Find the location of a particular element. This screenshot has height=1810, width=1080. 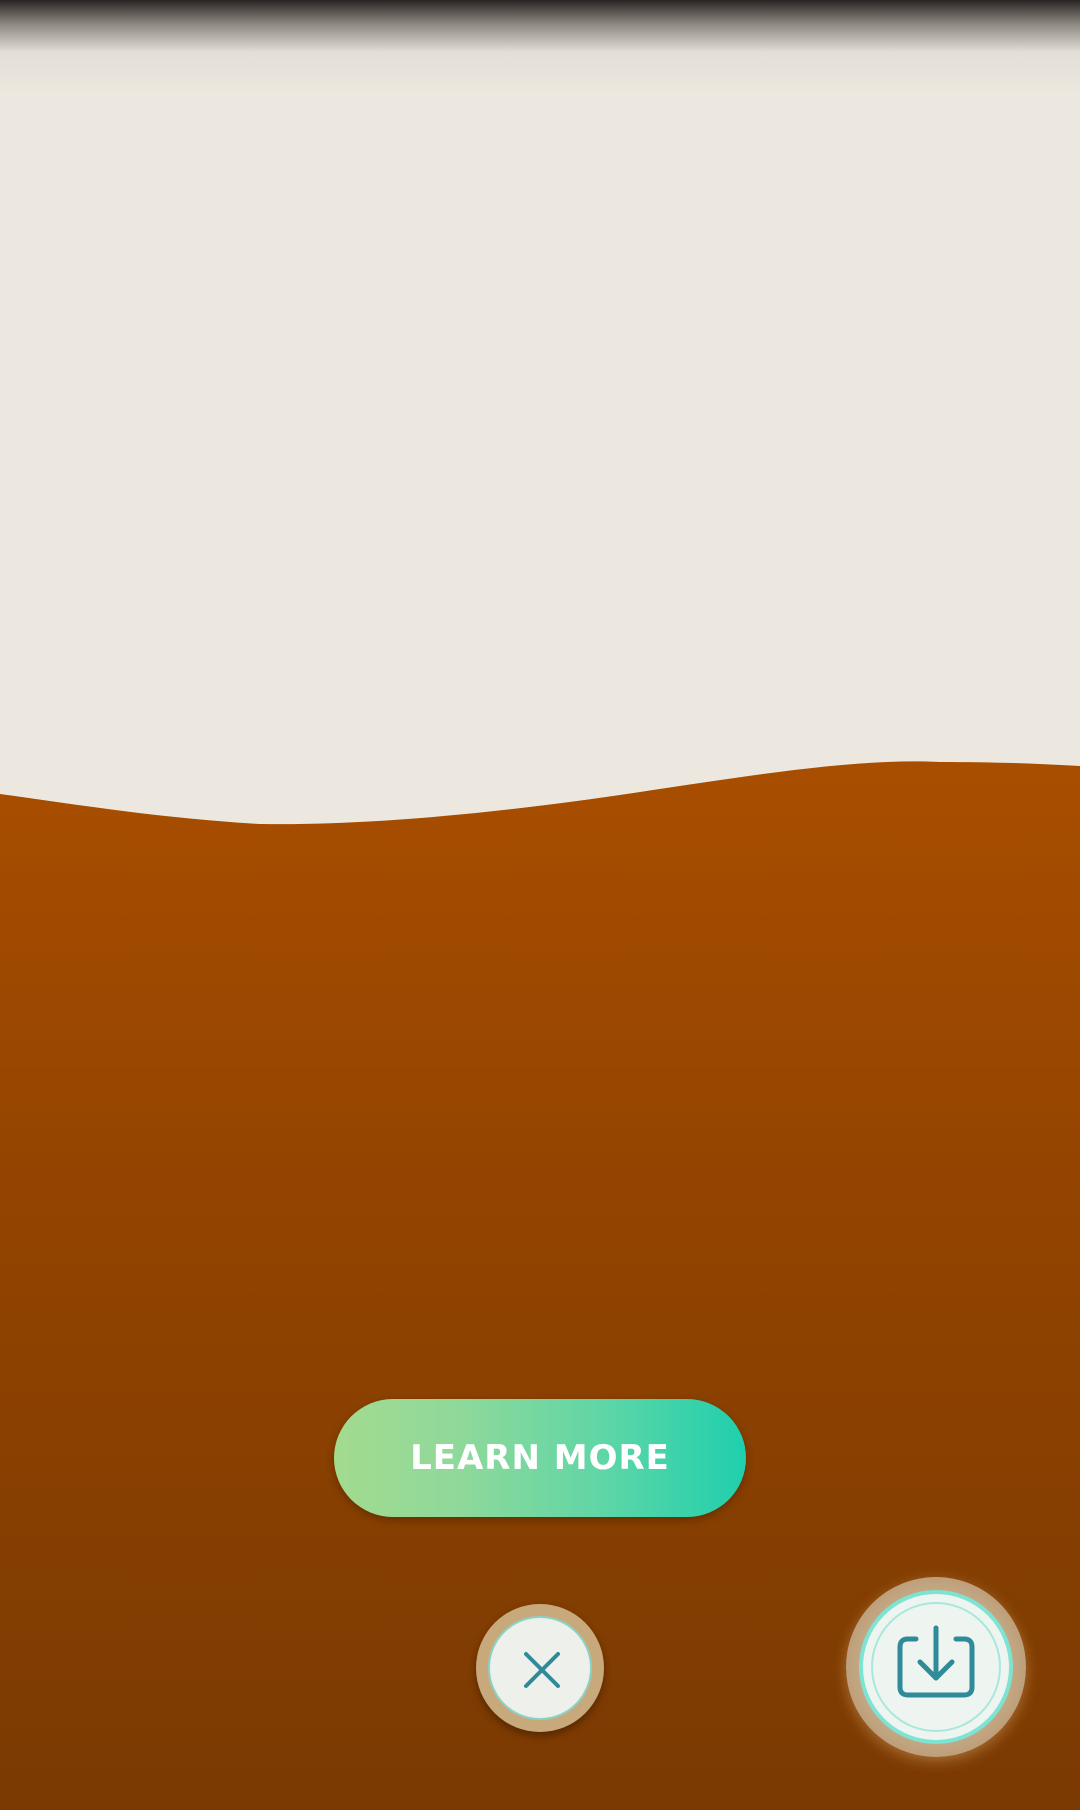

close-button is located at coordinates (540, 1668).